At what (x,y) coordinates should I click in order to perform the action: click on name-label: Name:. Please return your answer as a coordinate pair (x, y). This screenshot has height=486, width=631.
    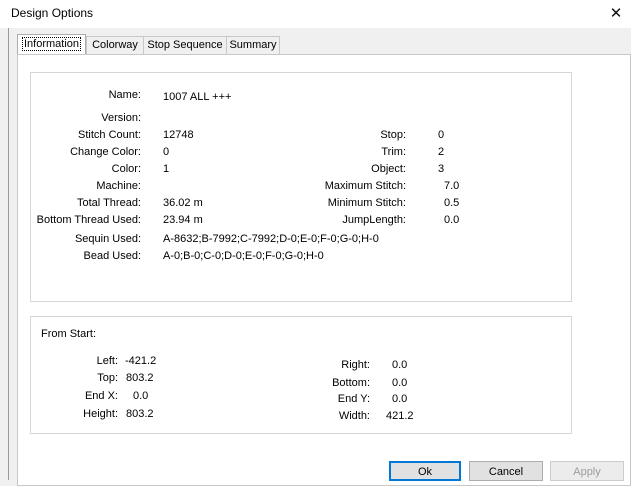
    Looking at the image, I should click on (124, 95).